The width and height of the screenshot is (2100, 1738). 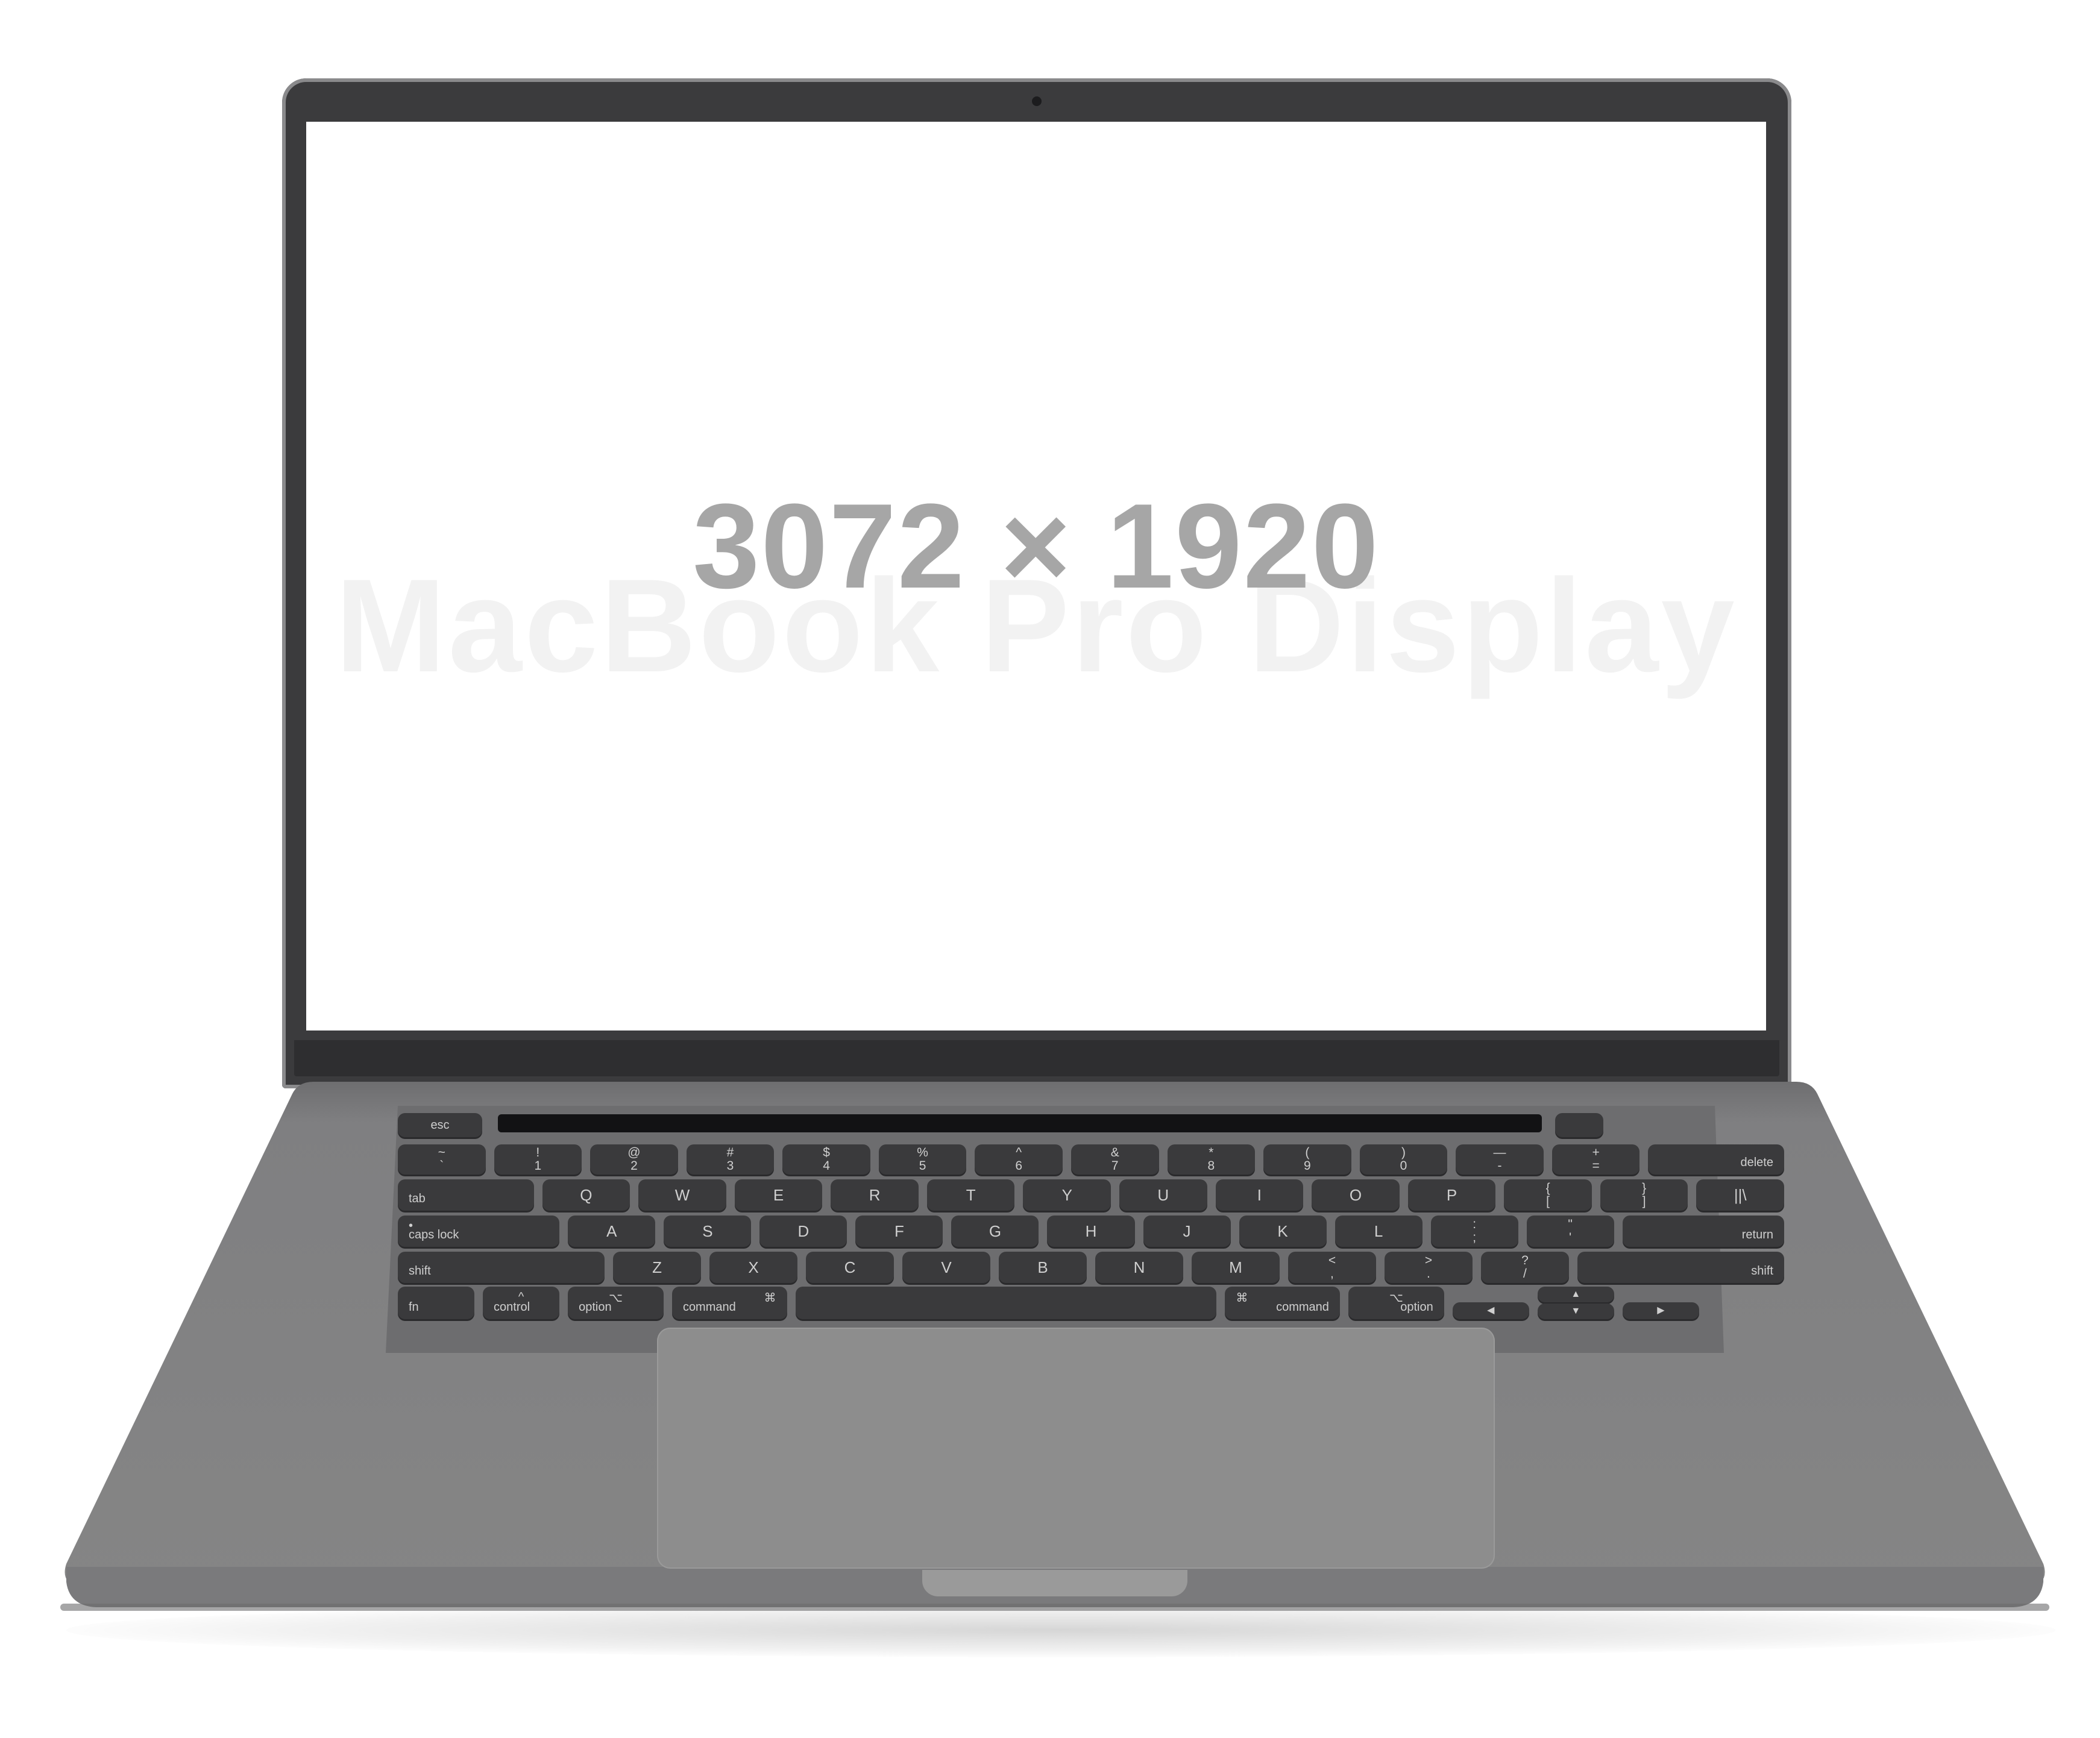 I want to click on key-blank: { [, so click(x=1548, y=1195).